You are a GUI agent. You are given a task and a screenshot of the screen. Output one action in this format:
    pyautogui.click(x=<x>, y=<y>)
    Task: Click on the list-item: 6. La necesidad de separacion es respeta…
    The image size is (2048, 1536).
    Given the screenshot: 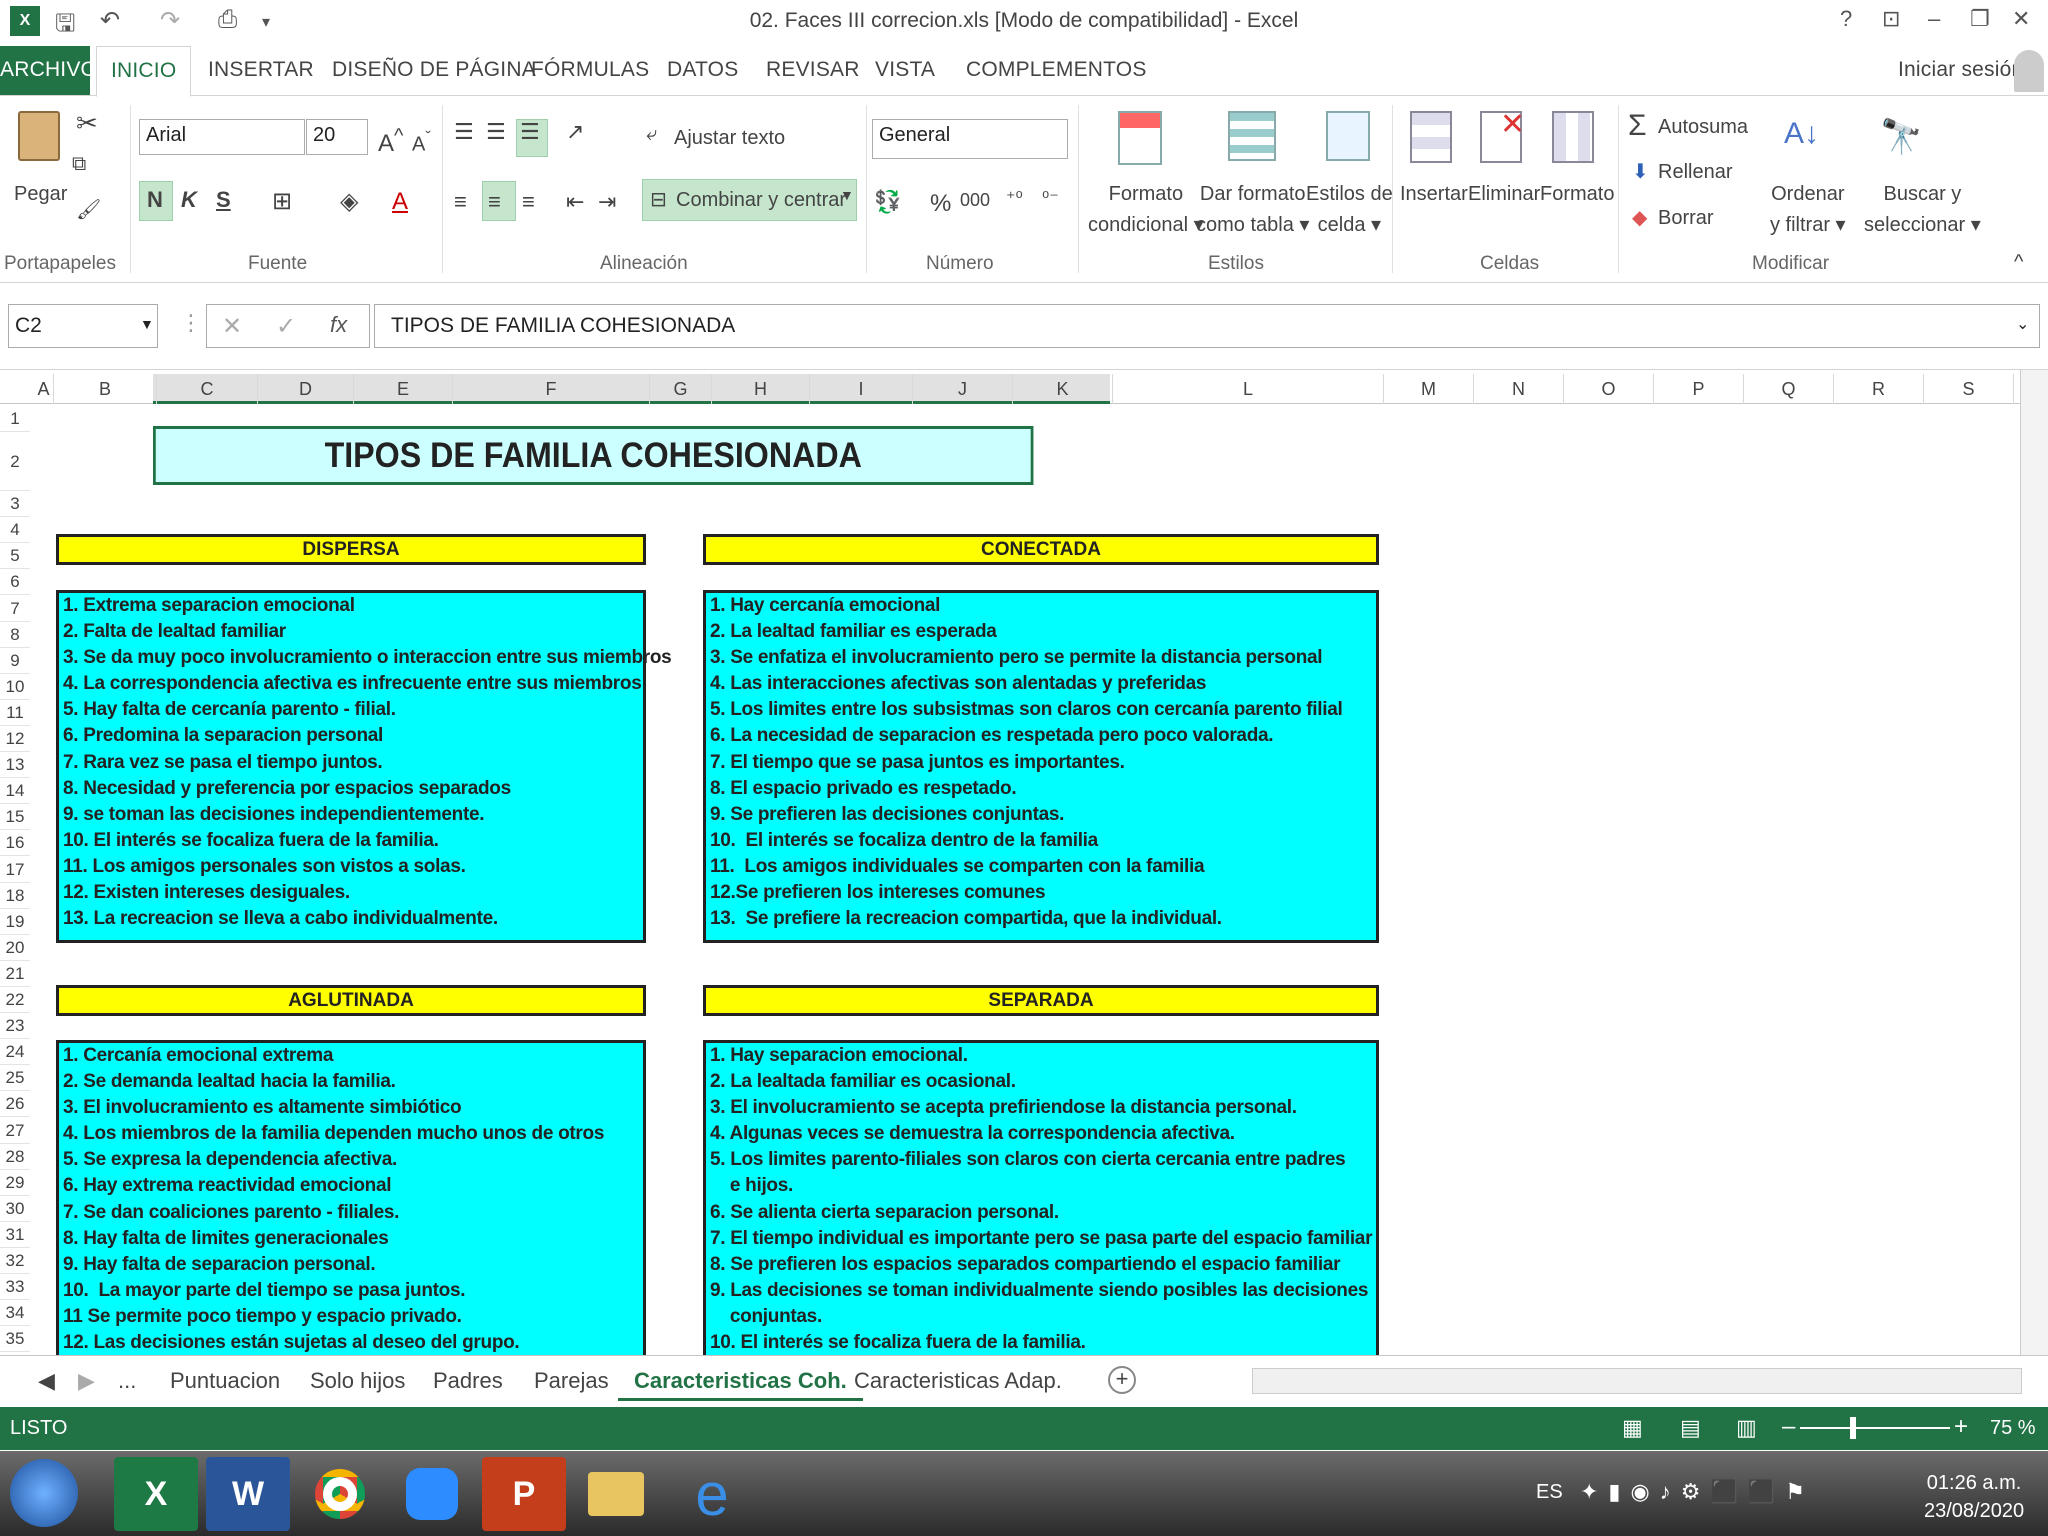 What is the action you would take?
    pyautogui.click(x=1041, y=736)
    